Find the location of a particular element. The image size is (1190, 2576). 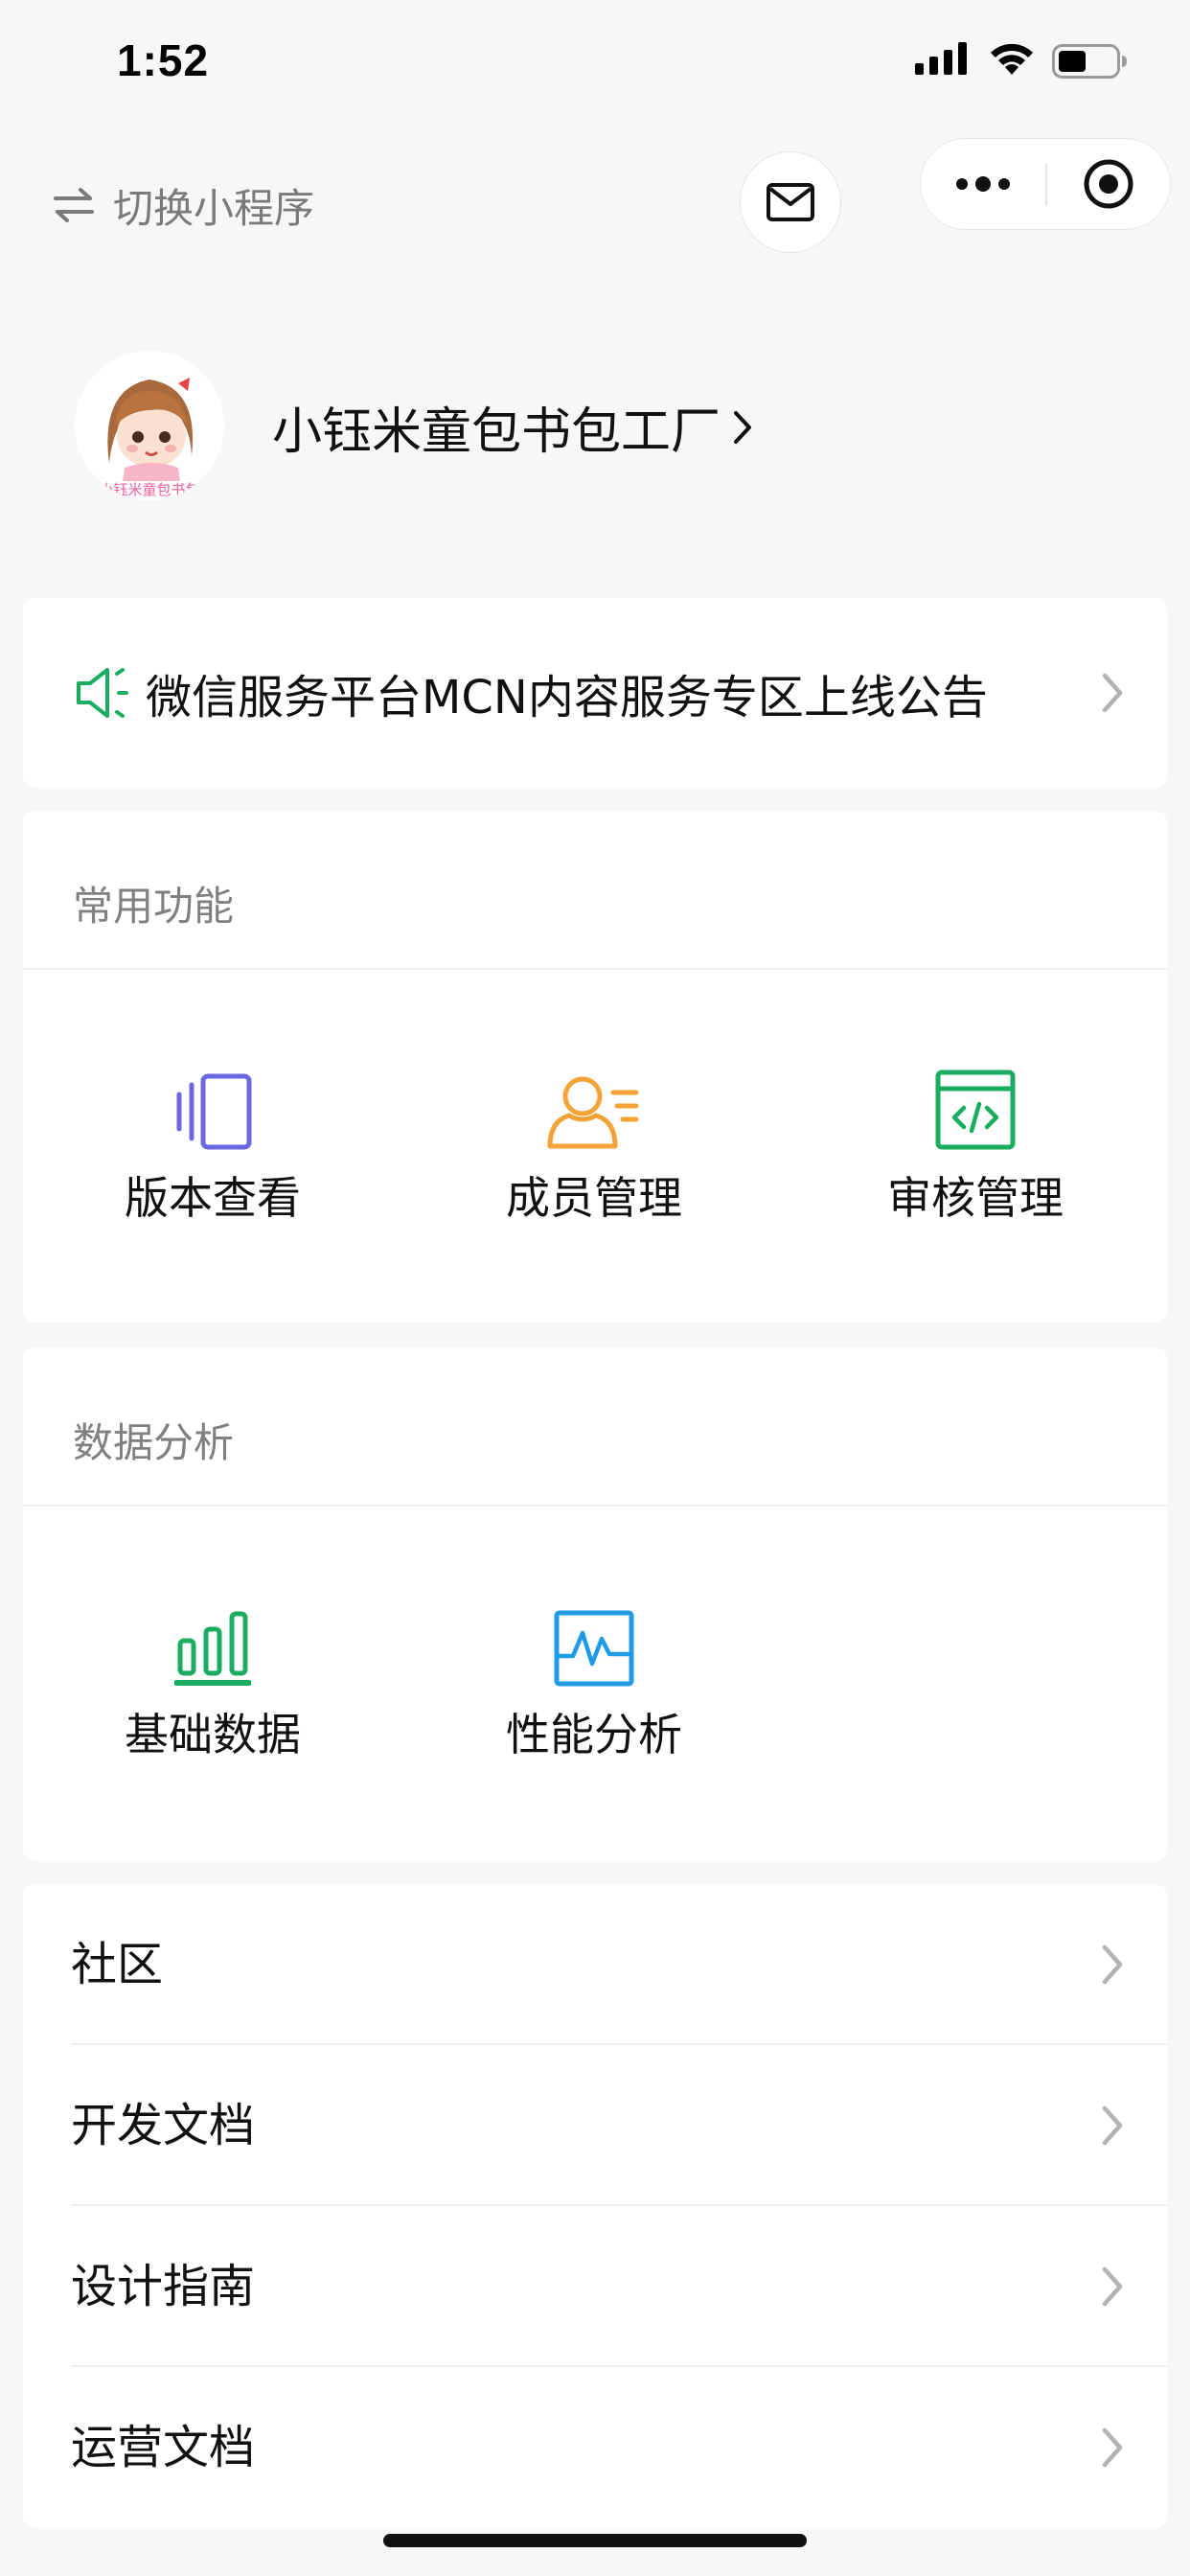

basic-data-button: 基础数据 is located at coordinates (213, 1681).